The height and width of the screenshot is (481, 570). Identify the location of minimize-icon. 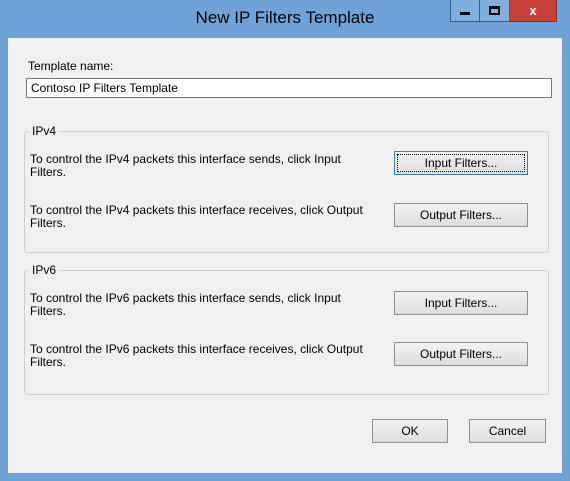
(465, 13).